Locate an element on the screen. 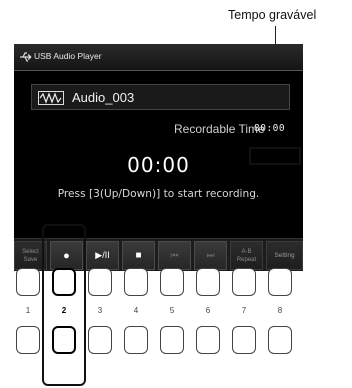 This screenshot has width=352, height=388. next-icon: ⏭ is located at coordinates (210, 255).